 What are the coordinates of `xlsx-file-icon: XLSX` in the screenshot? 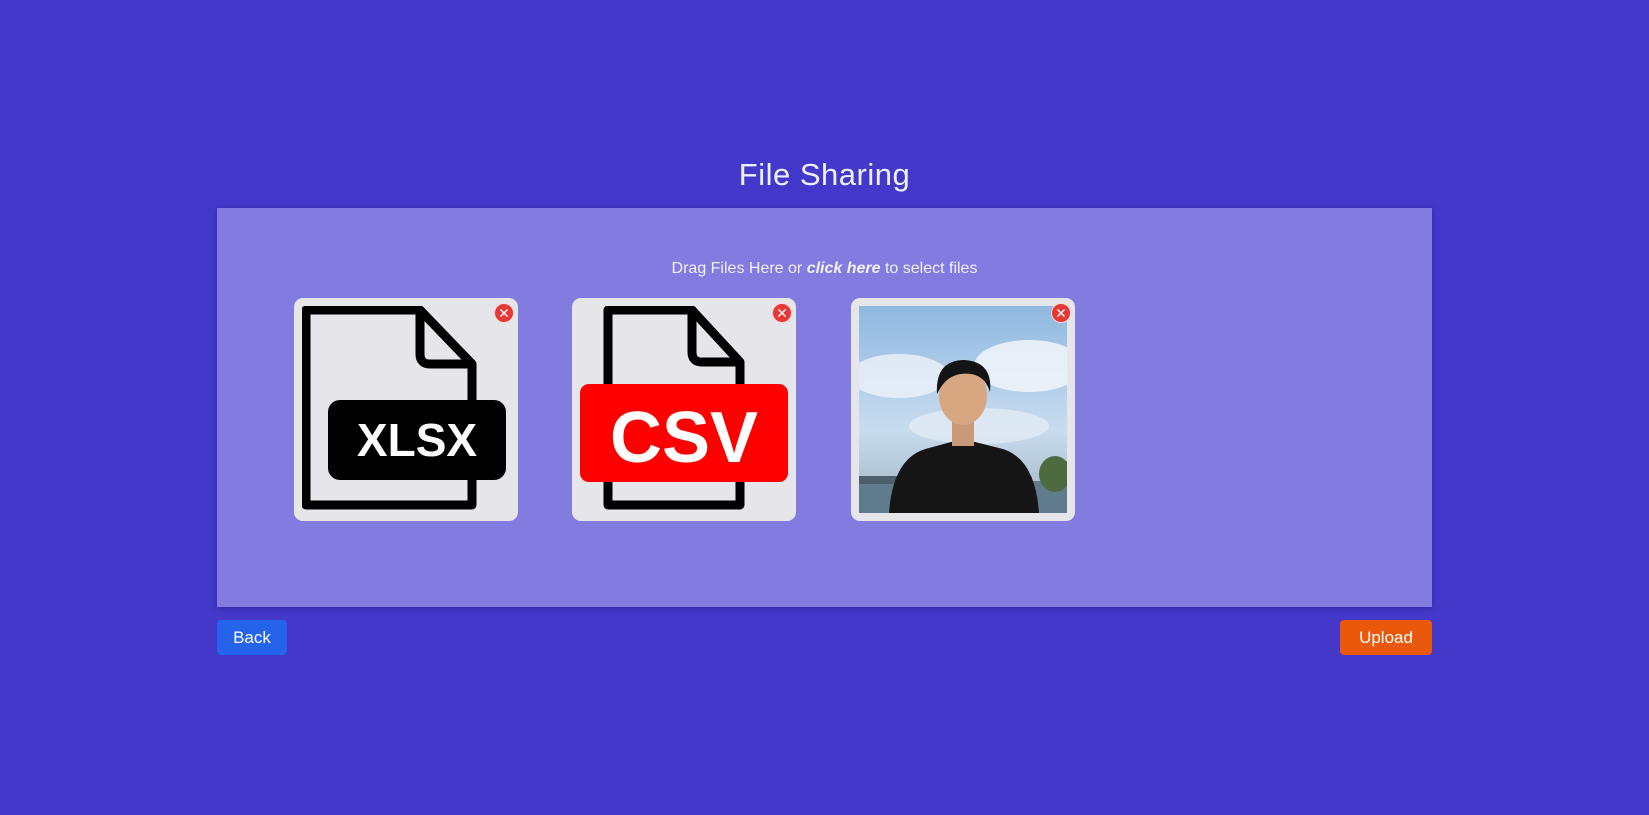 It's located at (406, 409).